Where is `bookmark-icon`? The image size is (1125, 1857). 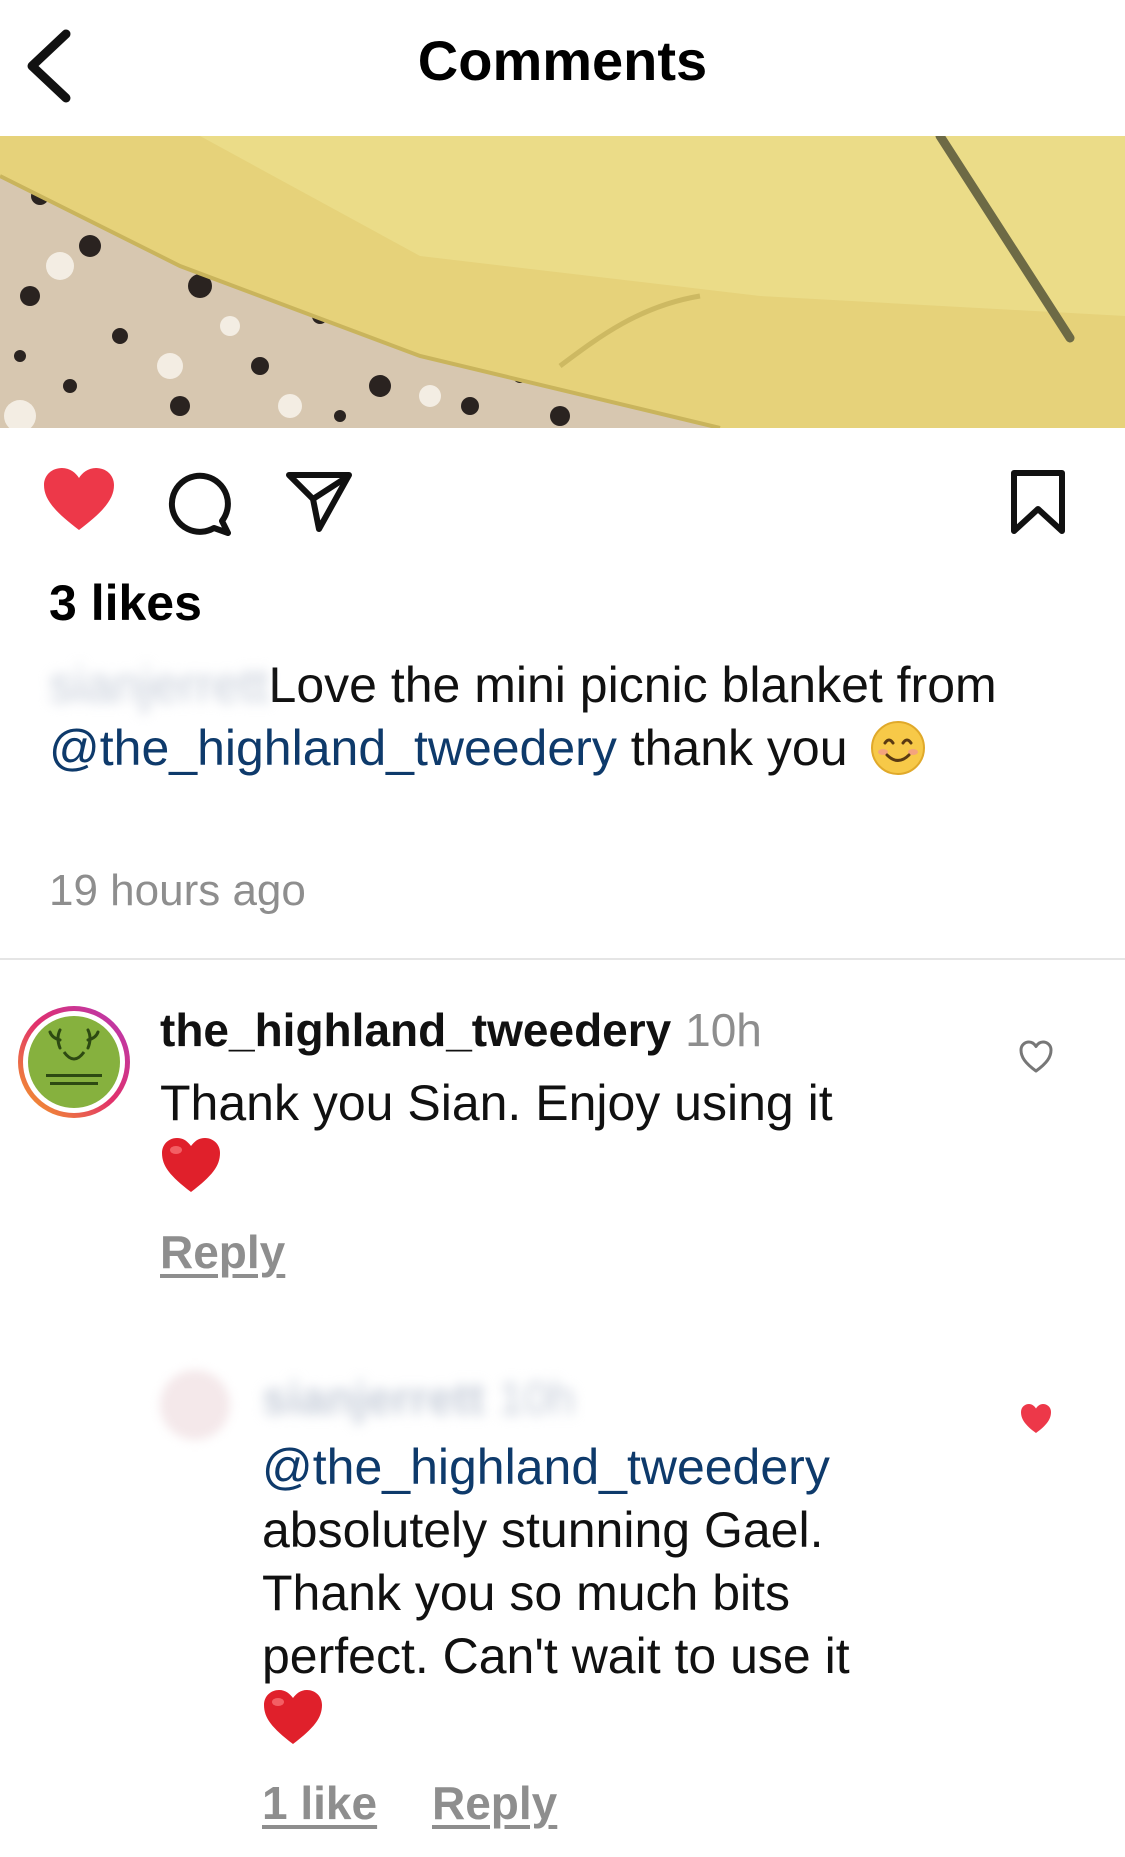 bookmark-icon is located at coordinates (1038, 502).